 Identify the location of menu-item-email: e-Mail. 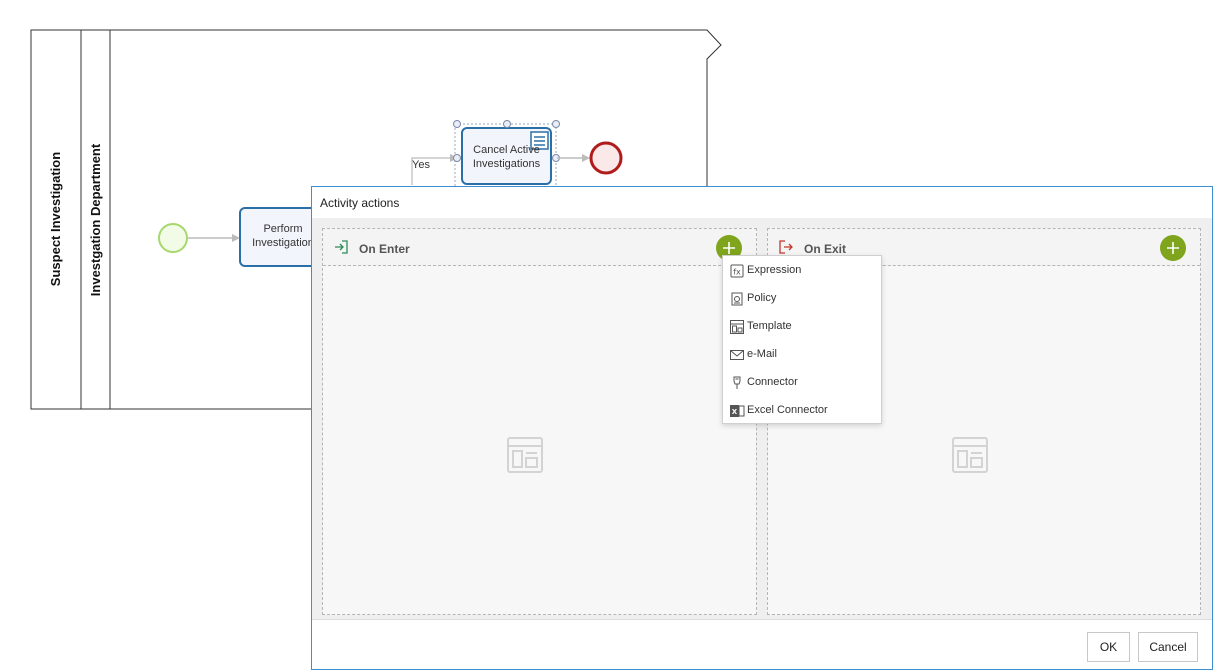
(802, 355).